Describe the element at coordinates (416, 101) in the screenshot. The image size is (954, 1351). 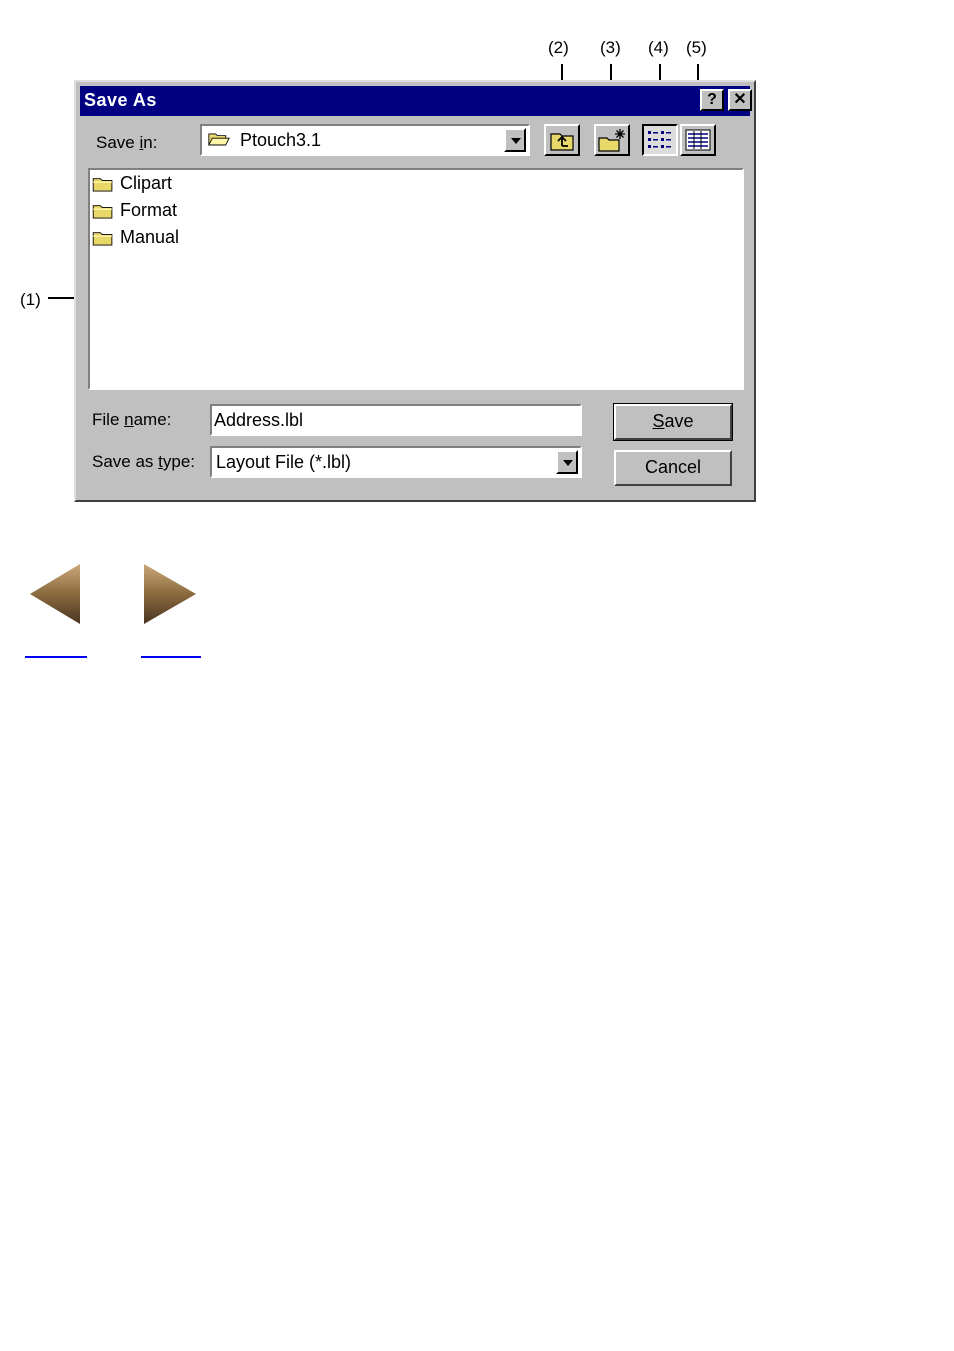
I see `title-bar: Save As ? ✕` at that location.